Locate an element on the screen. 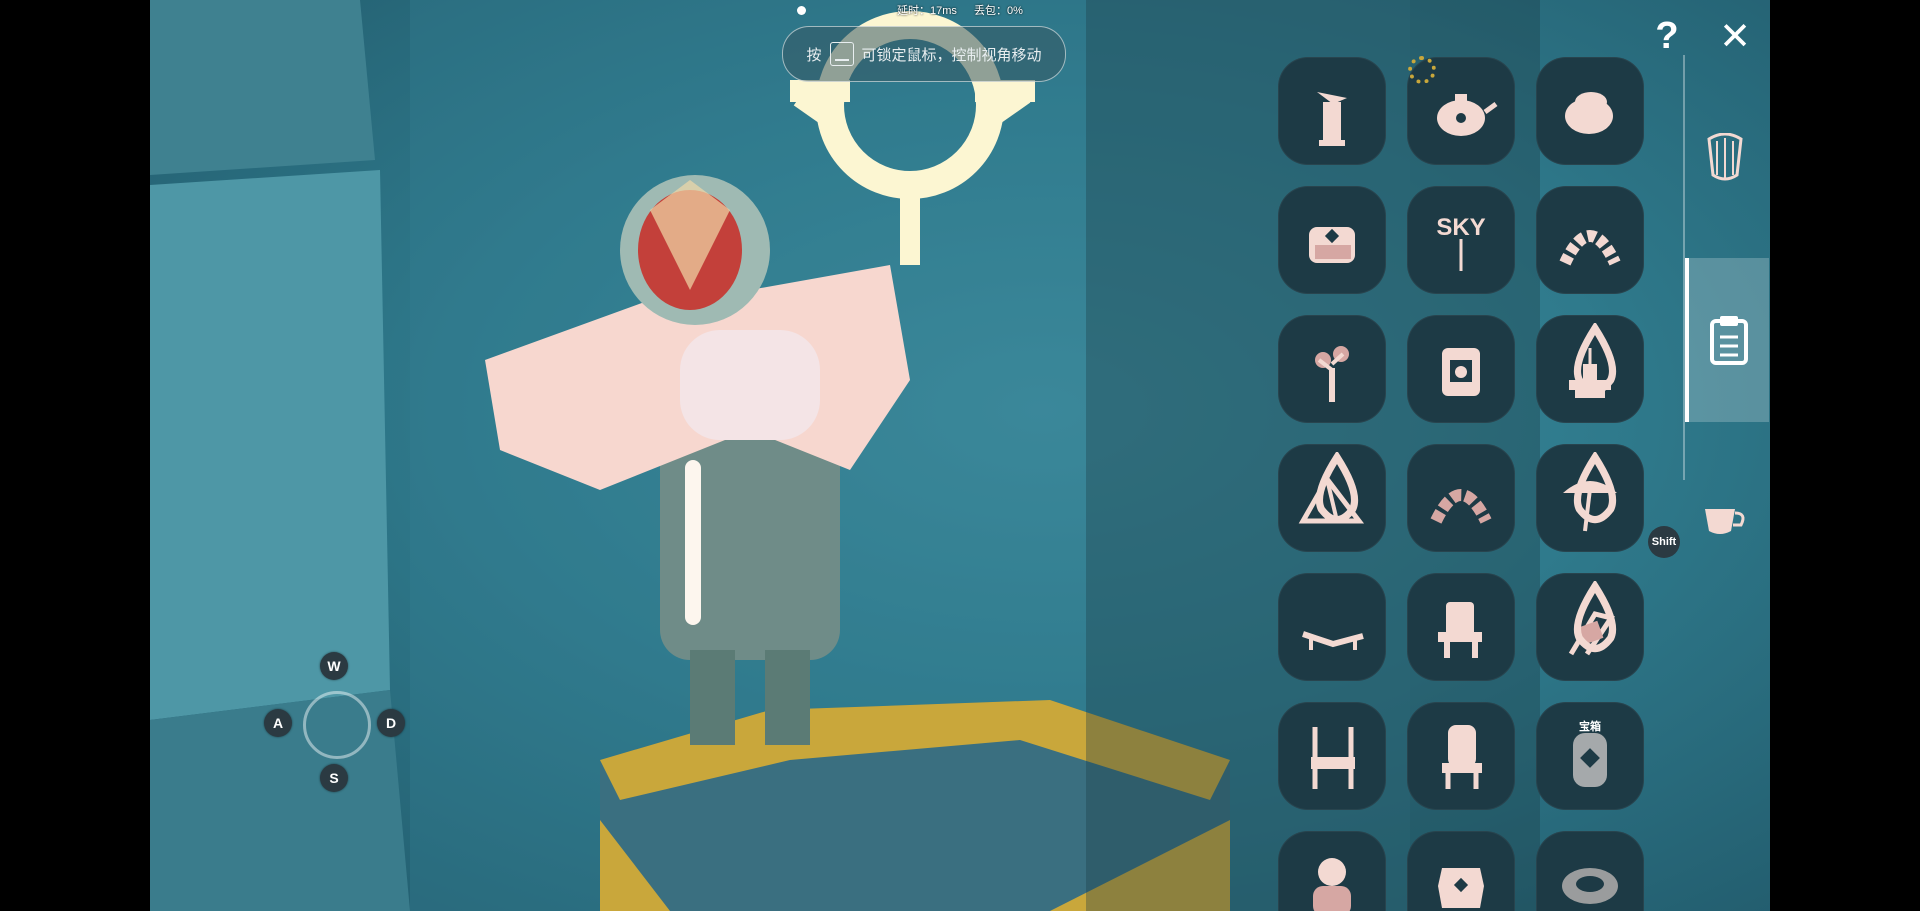  tab-instruments is located at coordinates (1725, 158).